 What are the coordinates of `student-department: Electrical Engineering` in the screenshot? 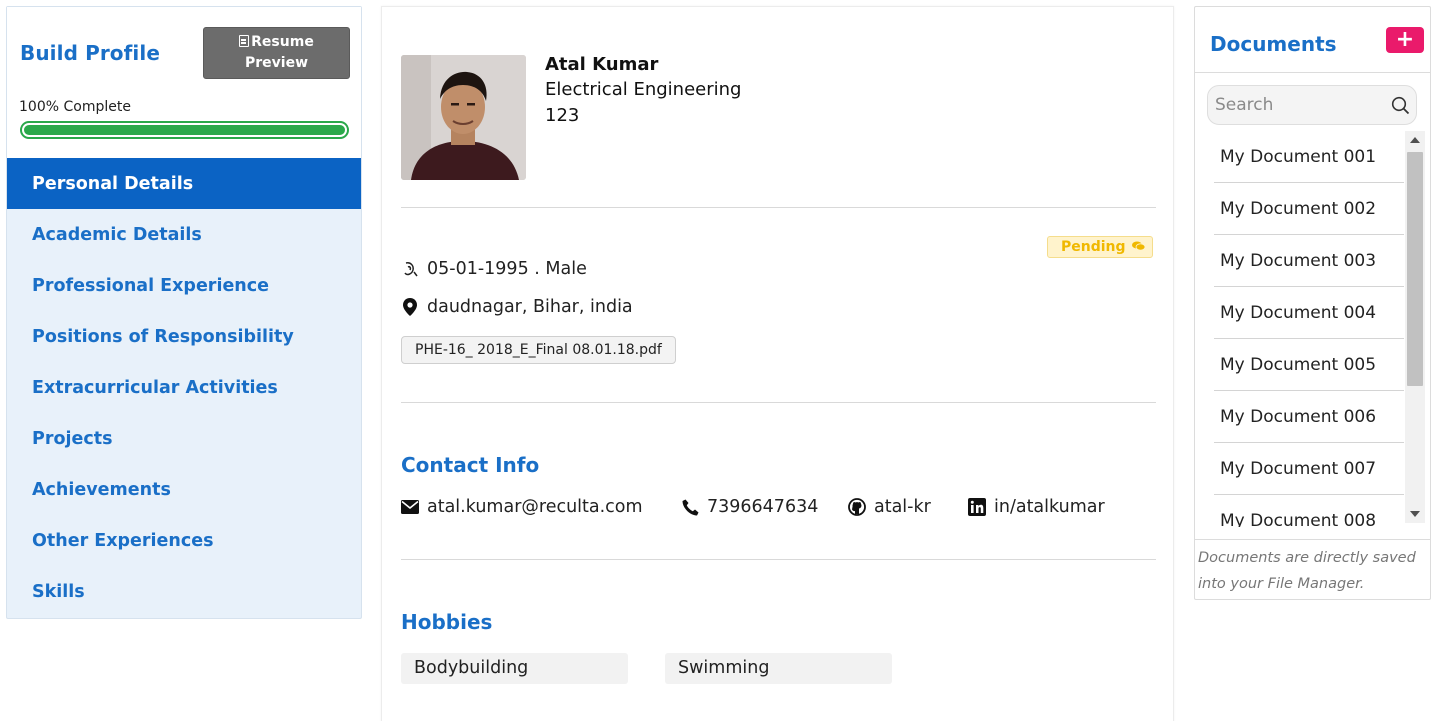 It's located at (643, 89).